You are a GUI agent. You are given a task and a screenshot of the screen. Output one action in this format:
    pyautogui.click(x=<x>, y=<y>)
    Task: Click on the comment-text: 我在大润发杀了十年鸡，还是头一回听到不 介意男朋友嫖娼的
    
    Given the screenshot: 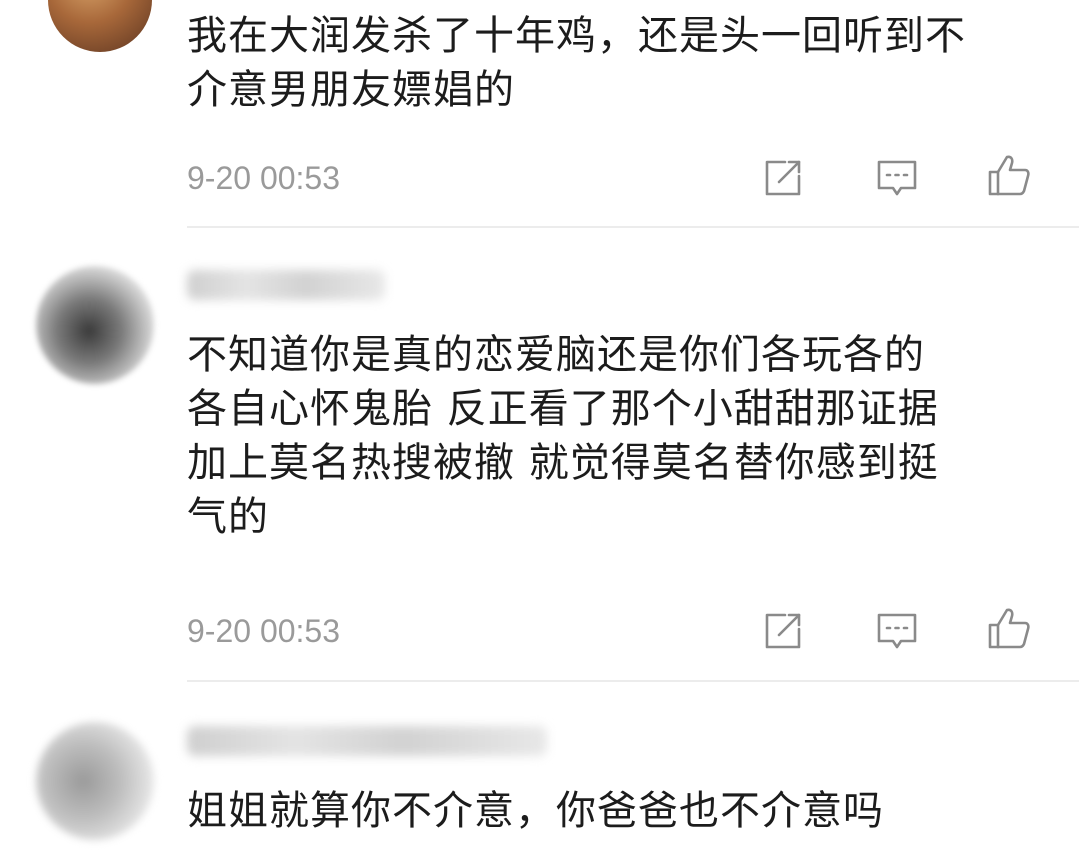 What is the action you would take?
    pyautogui.click(x=576, y=63)
    